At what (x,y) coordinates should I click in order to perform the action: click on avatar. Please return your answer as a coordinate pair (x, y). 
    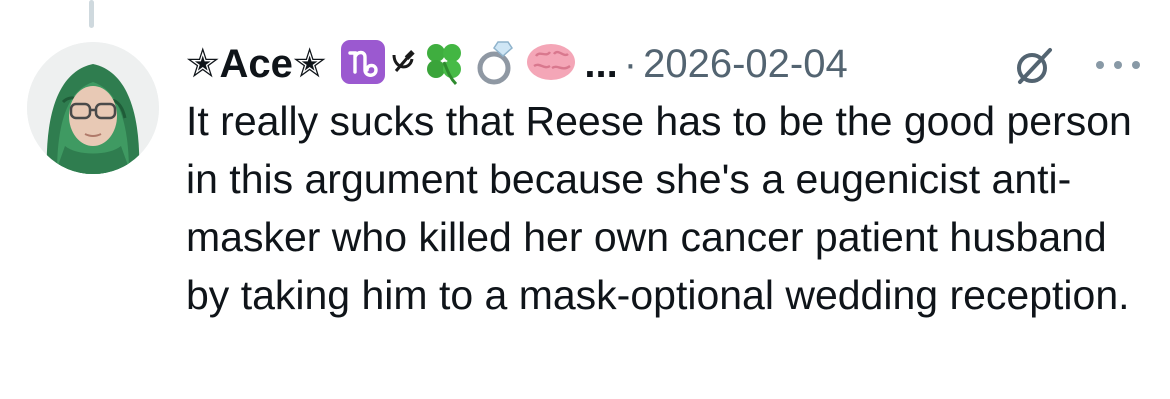
    Looking at the image, I should click on (93, 108).